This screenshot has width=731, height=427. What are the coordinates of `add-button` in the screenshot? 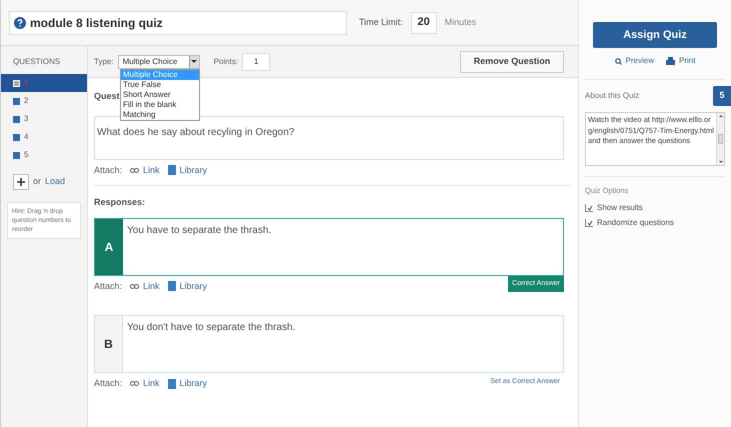 It's located at (21, 182).